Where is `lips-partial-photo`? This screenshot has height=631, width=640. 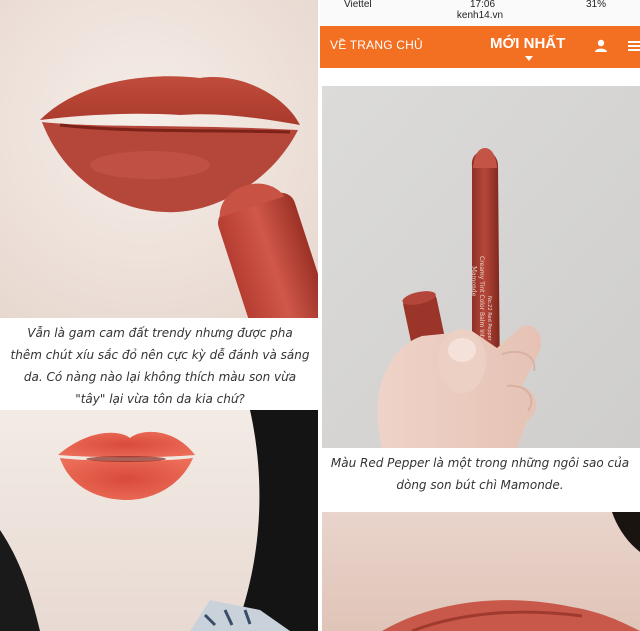
lips-partial-photo is located at coordinates (481, 571).